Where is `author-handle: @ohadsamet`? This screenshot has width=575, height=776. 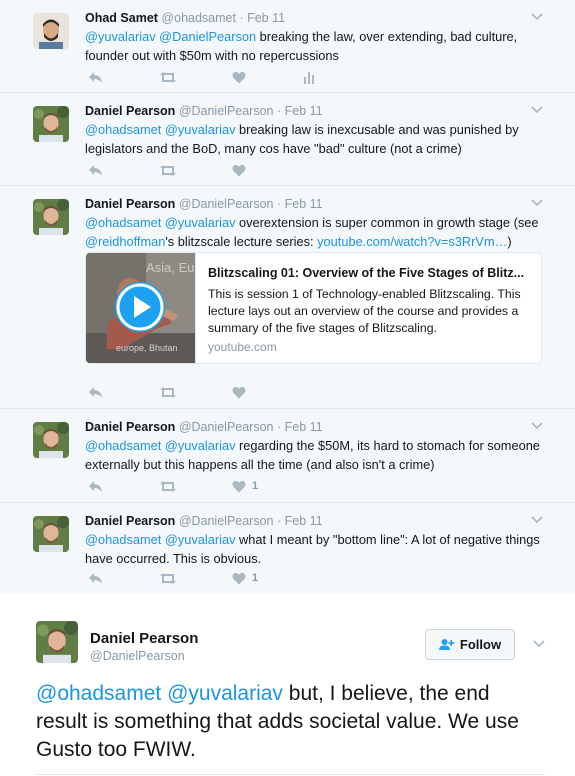 author-handle: @ohadsamet is located at coordinates (198, 18).